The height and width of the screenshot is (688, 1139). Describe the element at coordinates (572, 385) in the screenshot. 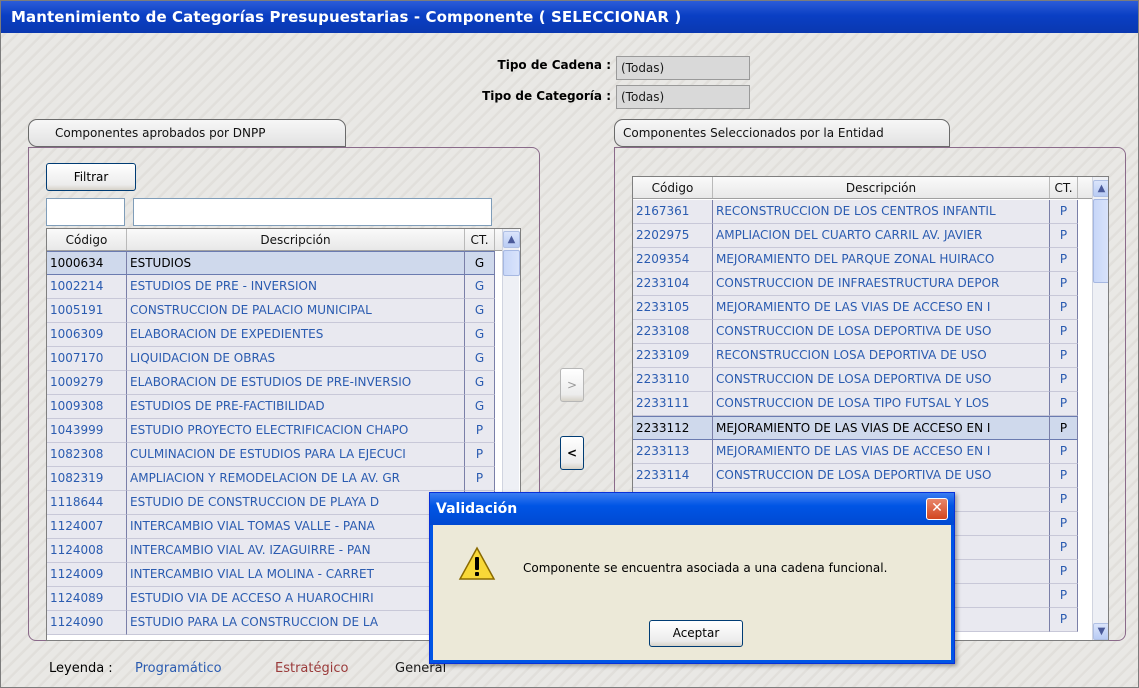

I see `add-component-button: >` at that location.